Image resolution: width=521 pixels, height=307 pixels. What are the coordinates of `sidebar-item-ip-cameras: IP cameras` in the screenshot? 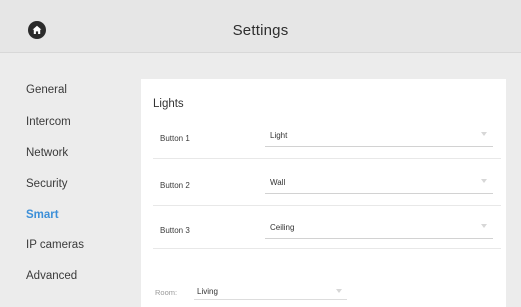 It's located at (55, 245).